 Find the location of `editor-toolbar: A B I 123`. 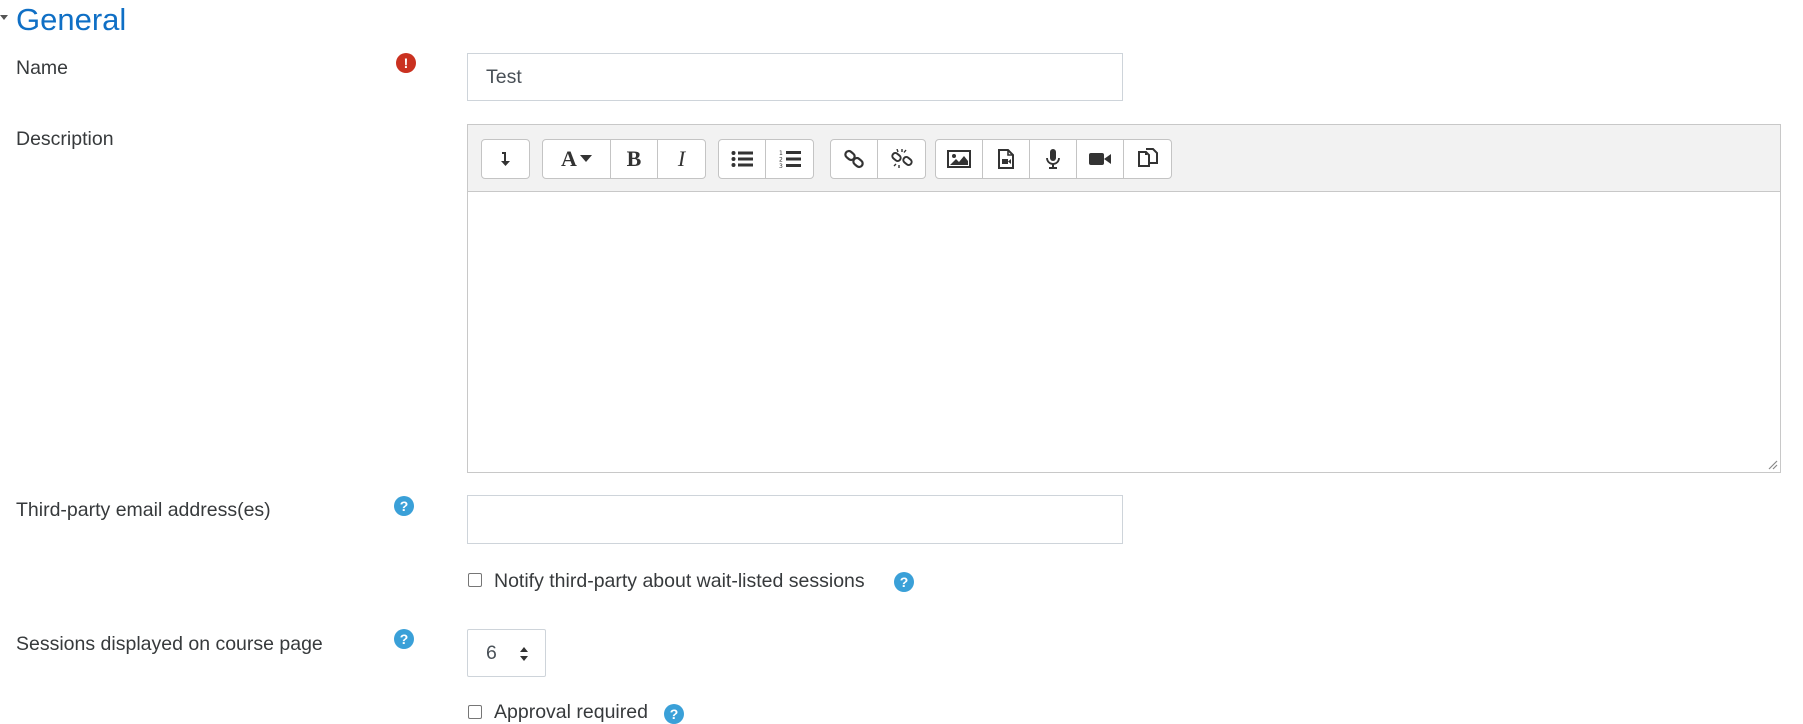

editor-toolbar: A B I 123 is located at coordinates (1124, 158).